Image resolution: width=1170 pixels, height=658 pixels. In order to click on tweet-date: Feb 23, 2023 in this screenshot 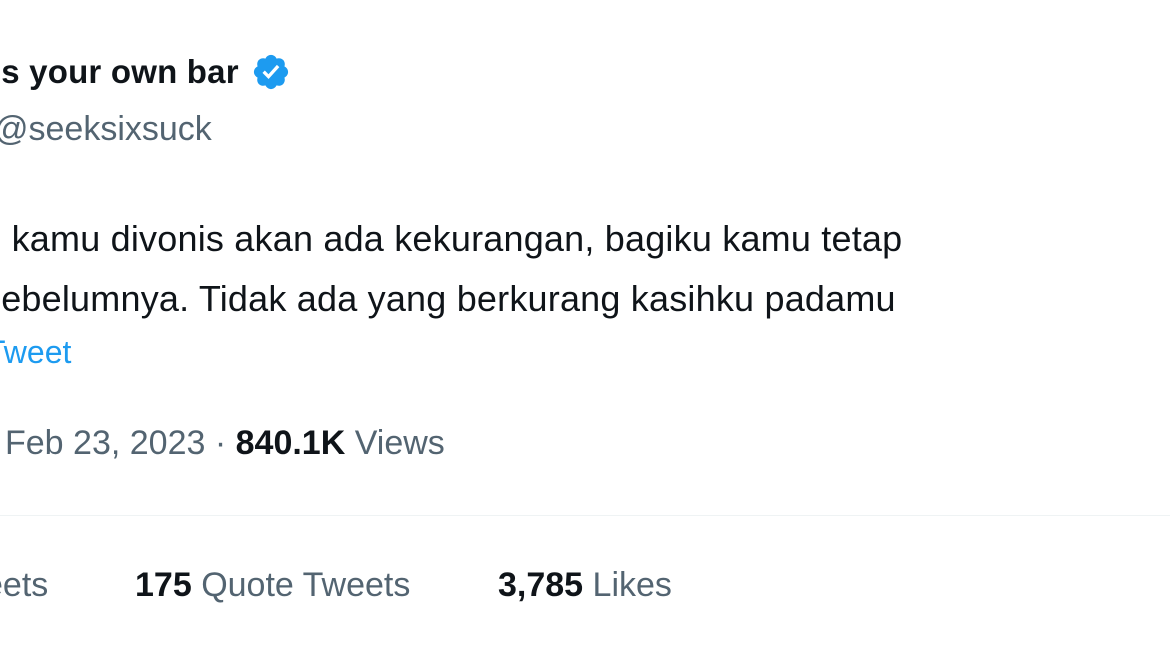, I will do `click(105, 443)`.